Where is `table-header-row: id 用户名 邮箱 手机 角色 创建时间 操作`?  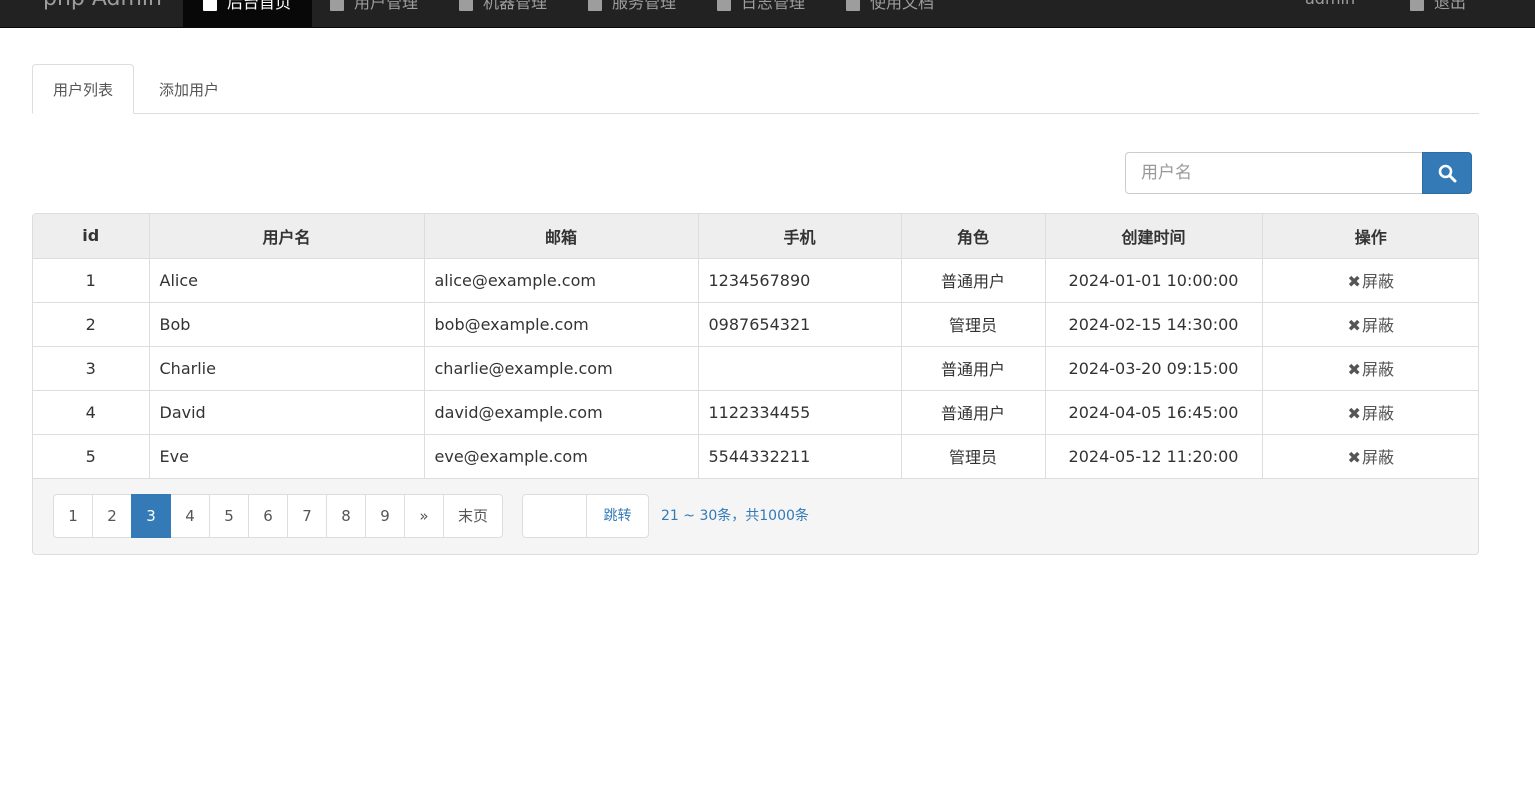 table-header-row: id 用户名 邮箱 手机 角色 创建时间 操作 is located at coordinates (755, 236).